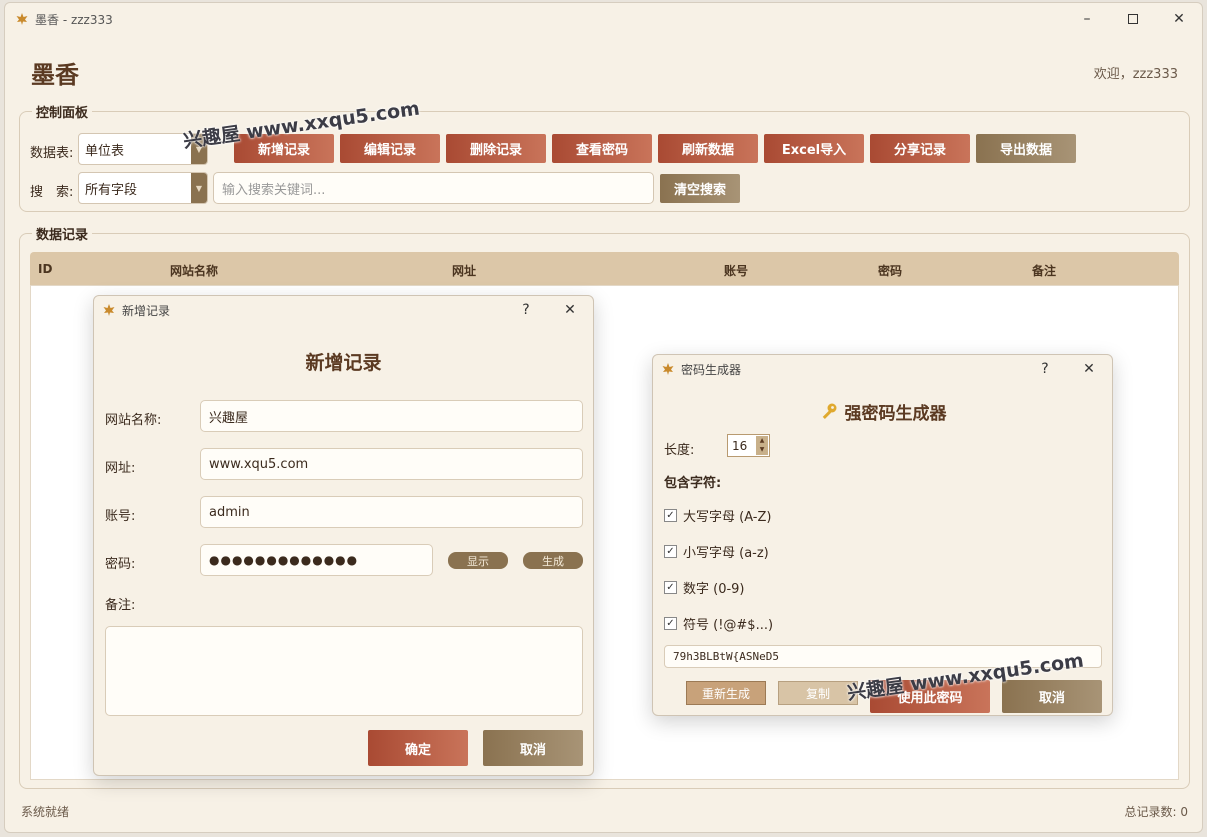  I want to click on maximize-button, so click(1133, 19).